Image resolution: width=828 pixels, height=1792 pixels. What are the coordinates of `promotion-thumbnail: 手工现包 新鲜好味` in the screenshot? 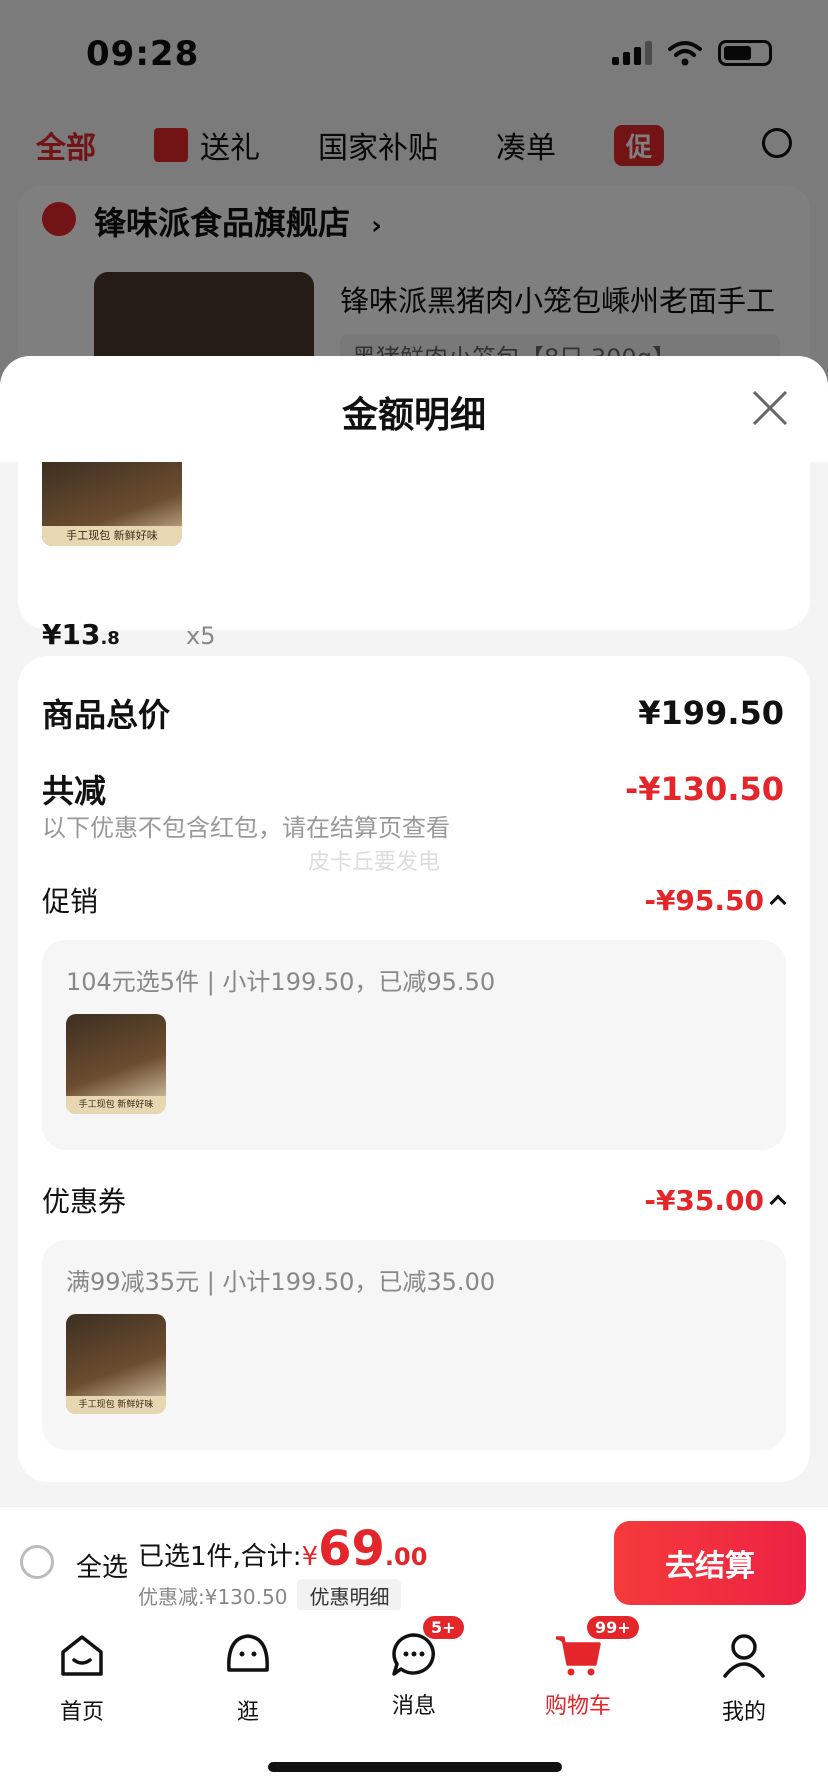 It's located at (116, 1064).